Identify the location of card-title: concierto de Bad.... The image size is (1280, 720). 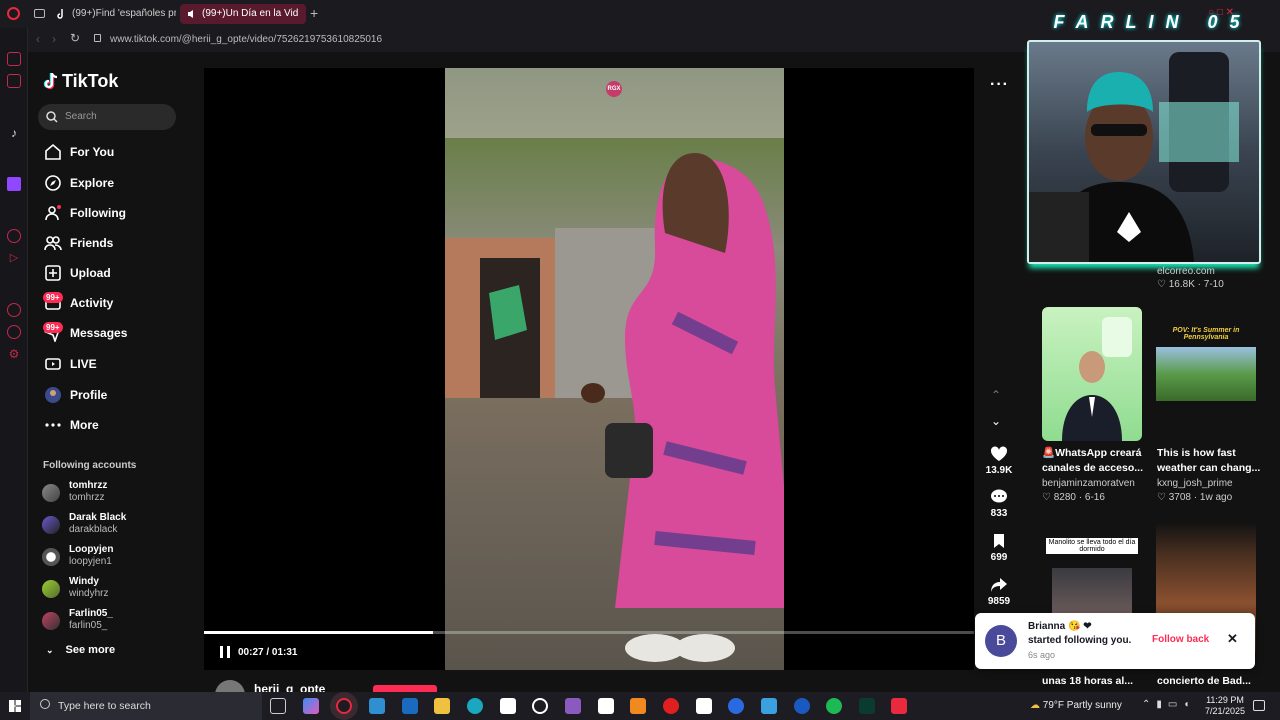
(1212, 681).